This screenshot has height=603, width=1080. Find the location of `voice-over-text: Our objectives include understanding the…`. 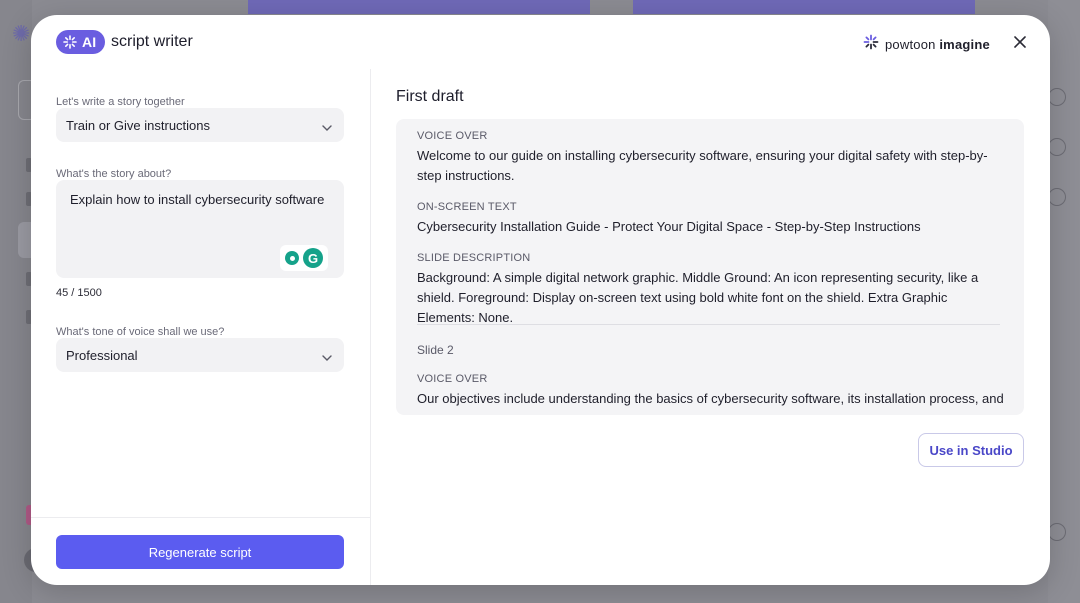

voice-over-text: Our objectives include understanding the… is located at coordinates (710, 398).